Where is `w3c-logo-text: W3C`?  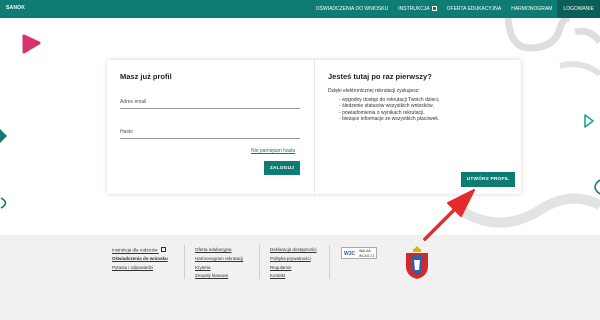 w3c-logo-text: W3C is located at coordinates (350, 254).